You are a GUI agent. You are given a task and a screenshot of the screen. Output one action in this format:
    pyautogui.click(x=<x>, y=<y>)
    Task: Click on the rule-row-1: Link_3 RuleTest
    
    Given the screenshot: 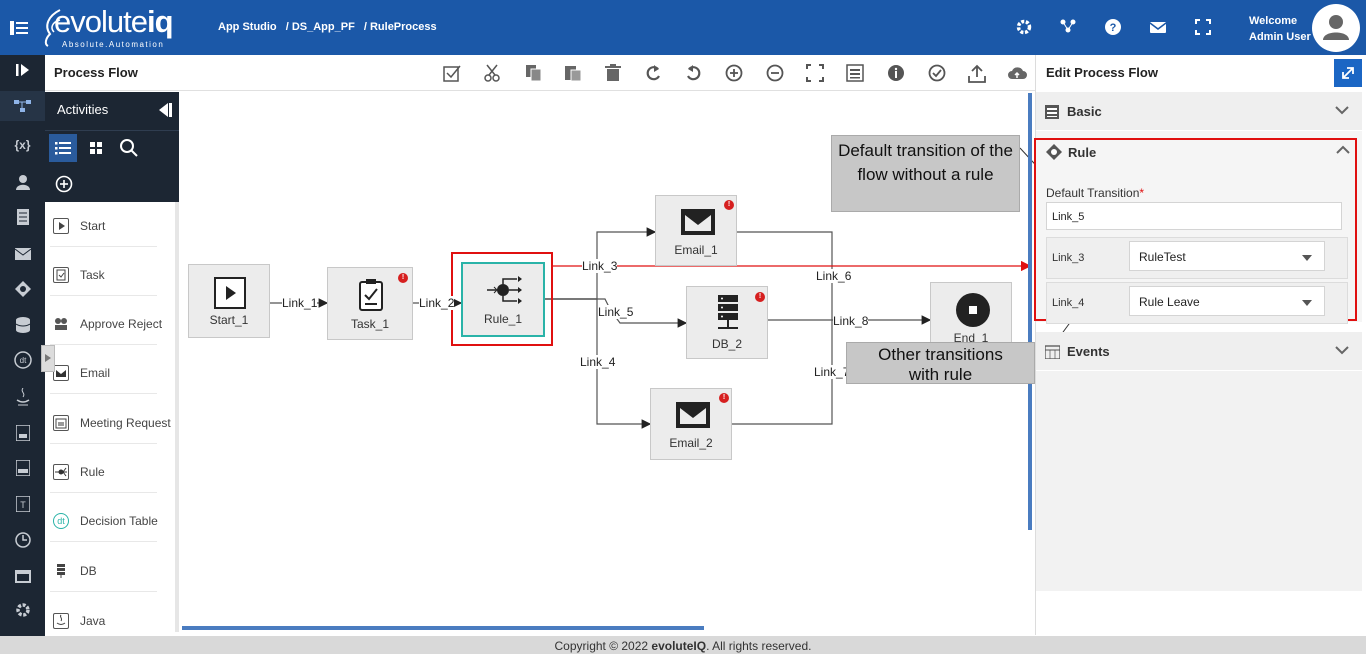 What is the action you would take?
    pyautogui.click(x=1197, y=258)
    